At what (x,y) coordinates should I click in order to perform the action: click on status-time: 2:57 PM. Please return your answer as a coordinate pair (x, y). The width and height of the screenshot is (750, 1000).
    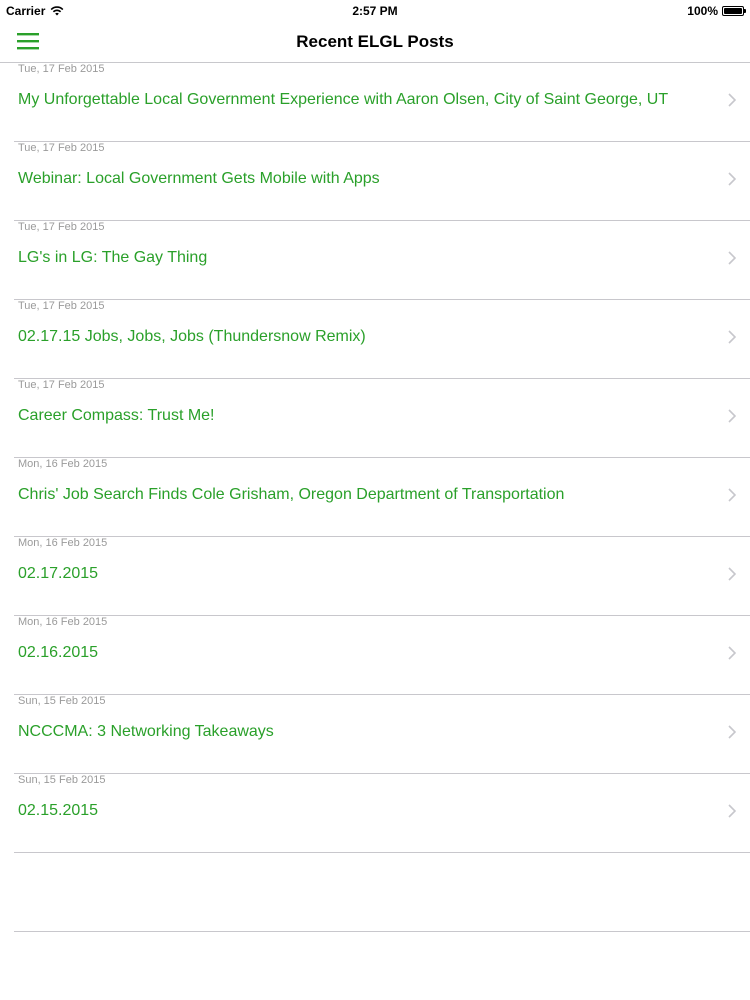
    Looking at the image, I should click on (375, 11).